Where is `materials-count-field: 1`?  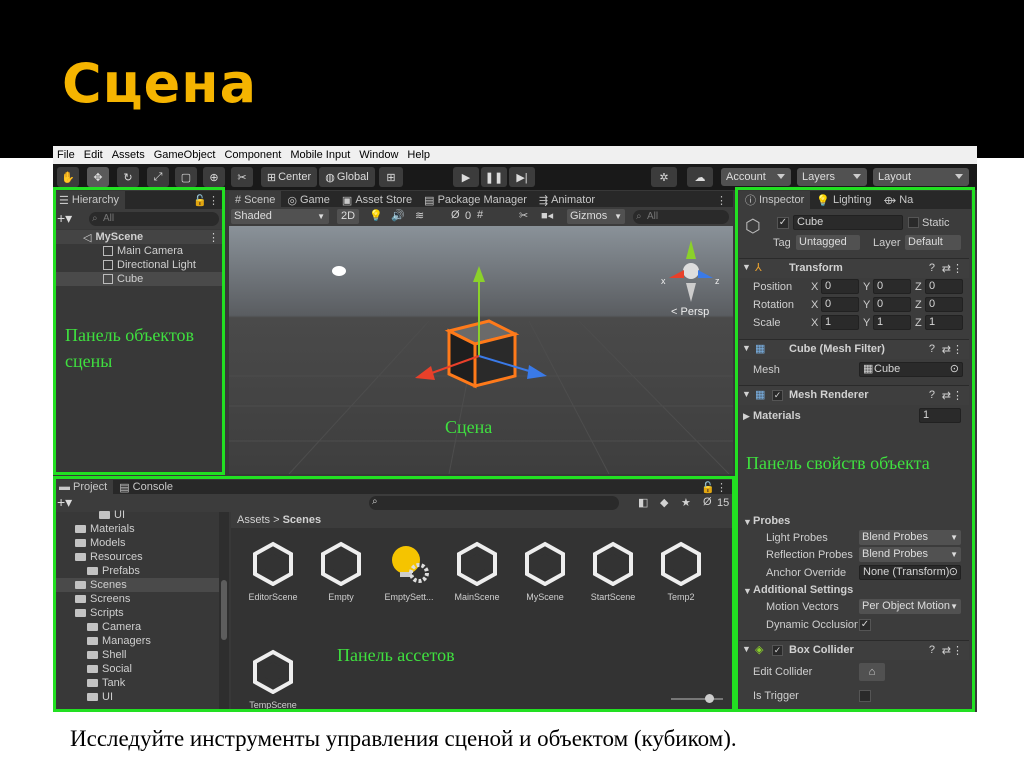
materials-count-field: 1 is located at coordinates (940, 415).